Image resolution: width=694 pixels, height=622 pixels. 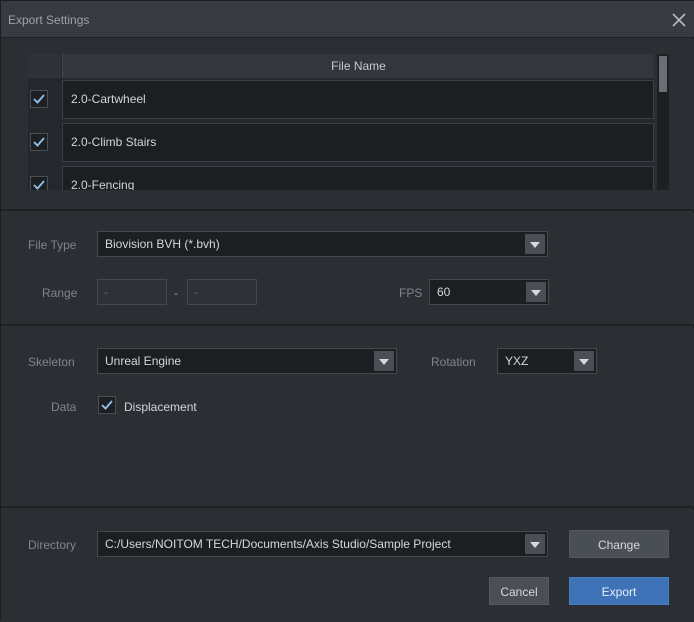 I want to click on file-name-cell: 2.0-Fencing, so click(x=358, y=178).